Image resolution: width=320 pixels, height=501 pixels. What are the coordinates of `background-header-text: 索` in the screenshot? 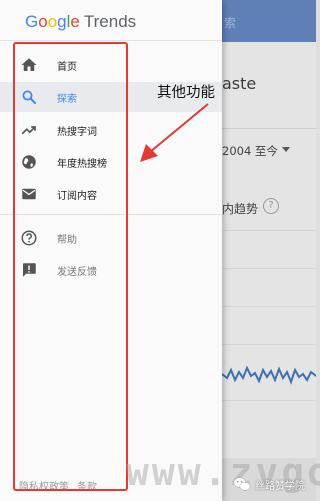 It's located at (230, 23).